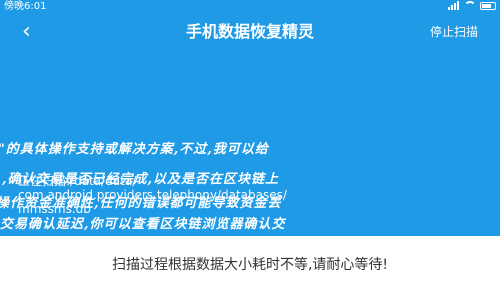  I want to click on page-title: 手机数据恢复精灵, so click(249, 31).